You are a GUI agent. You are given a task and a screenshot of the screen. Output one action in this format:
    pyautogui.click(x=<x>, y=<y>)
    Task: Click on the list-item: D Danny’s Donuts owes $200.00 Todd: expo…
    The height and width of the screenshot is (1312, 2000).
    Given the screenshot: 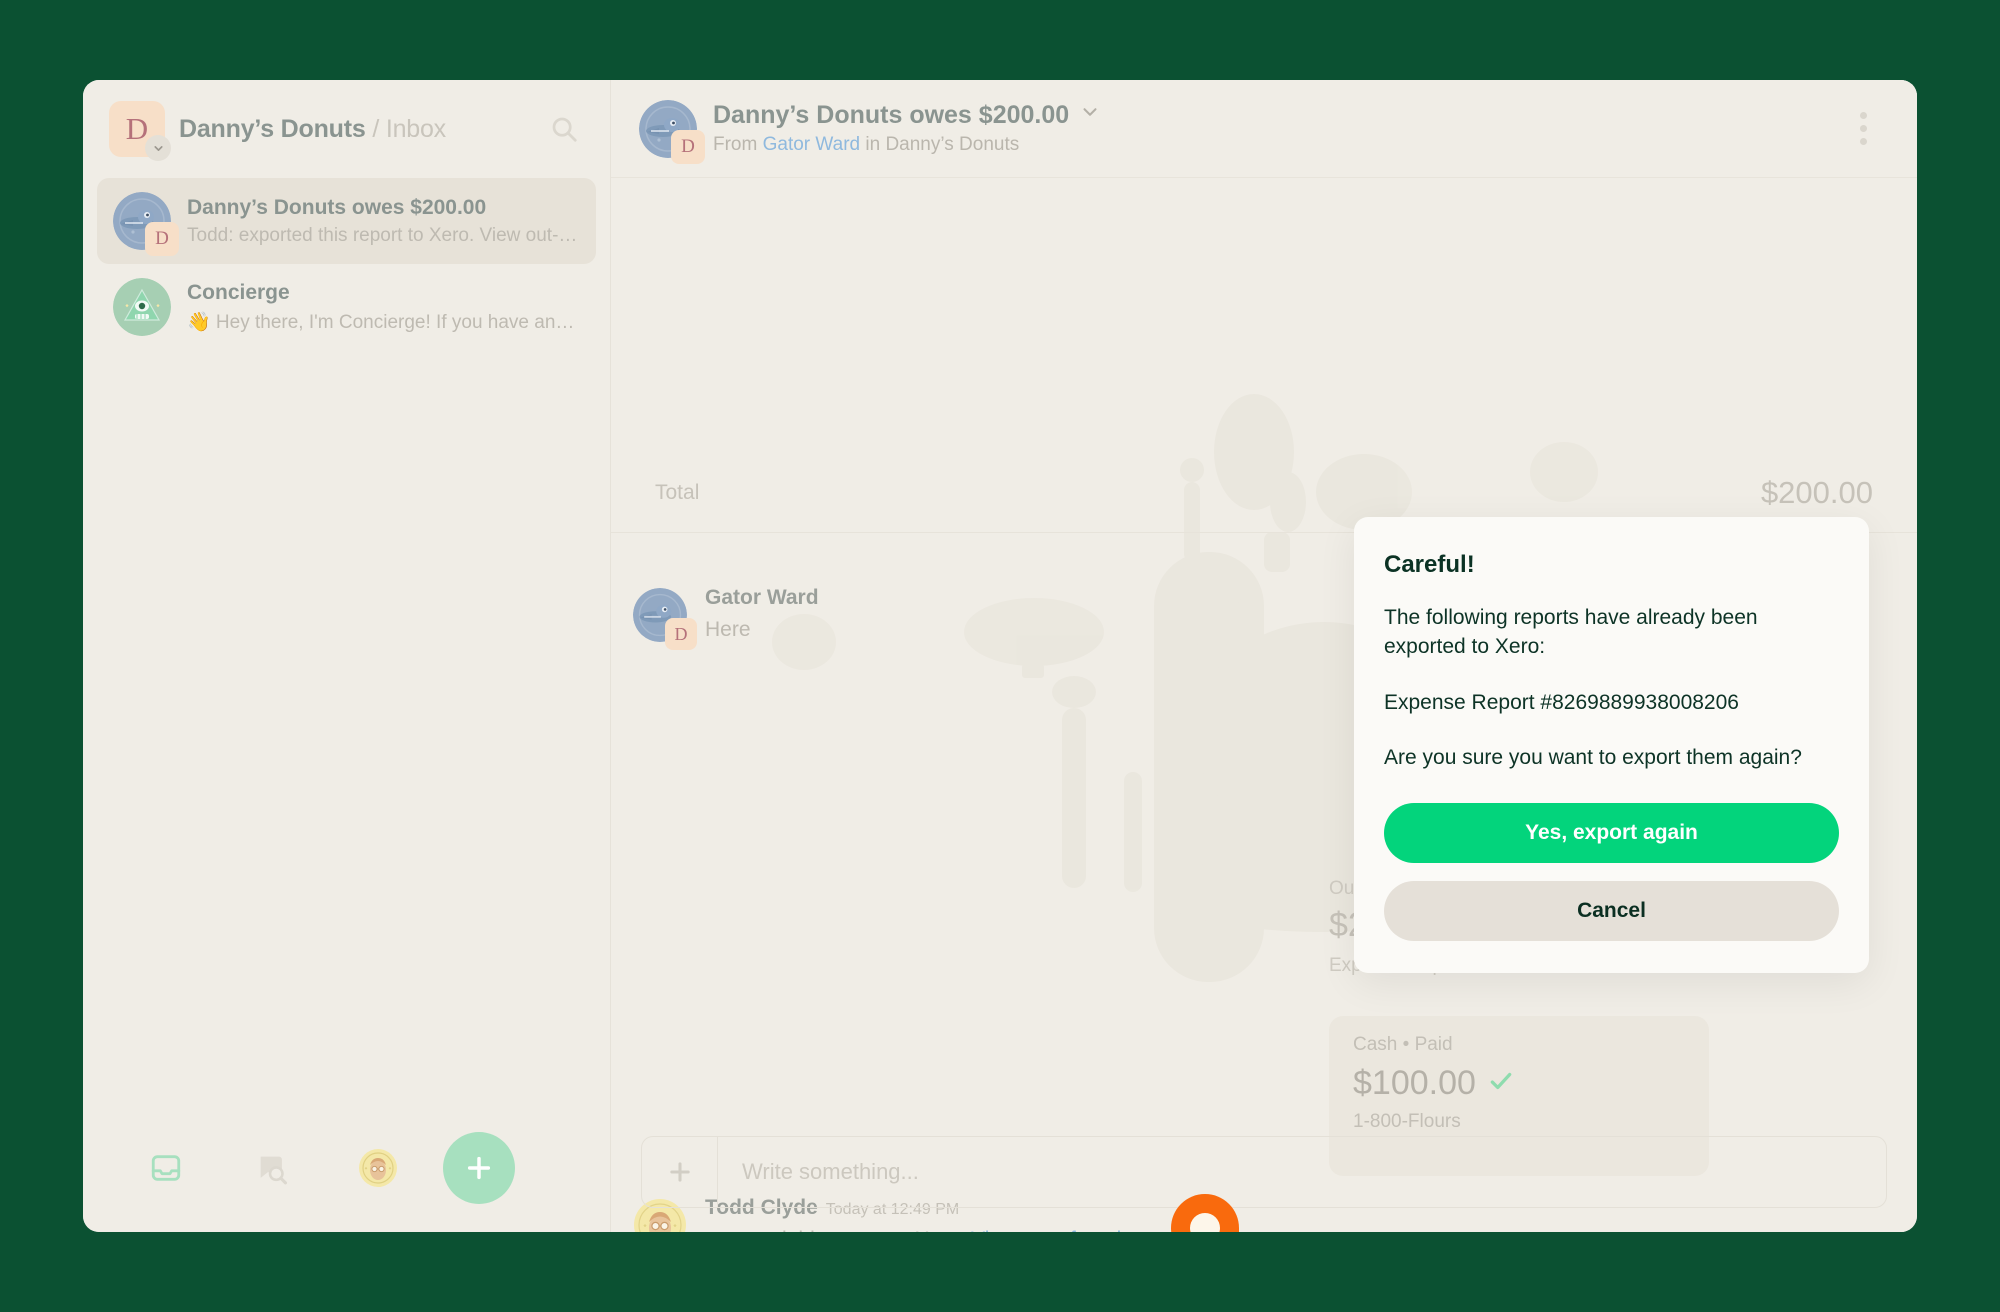 What is the action you would take?
    pyautogui.click(x=346, y=221)
    